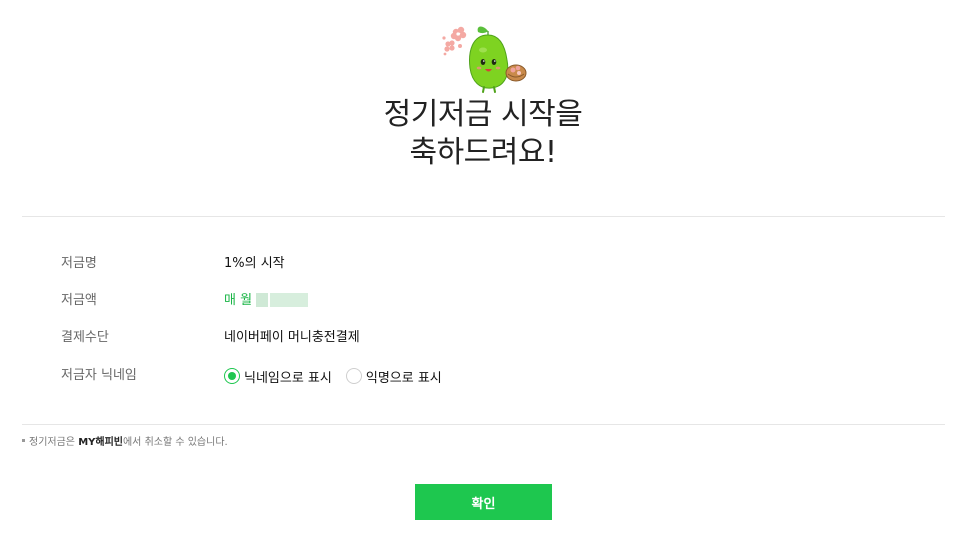  What do you see at coordinates (333, 376) in the screenshot?
I see `nickname-radio-group: 닉네임으로 표시 익명으로 표시` at bounding box center [333, 376].